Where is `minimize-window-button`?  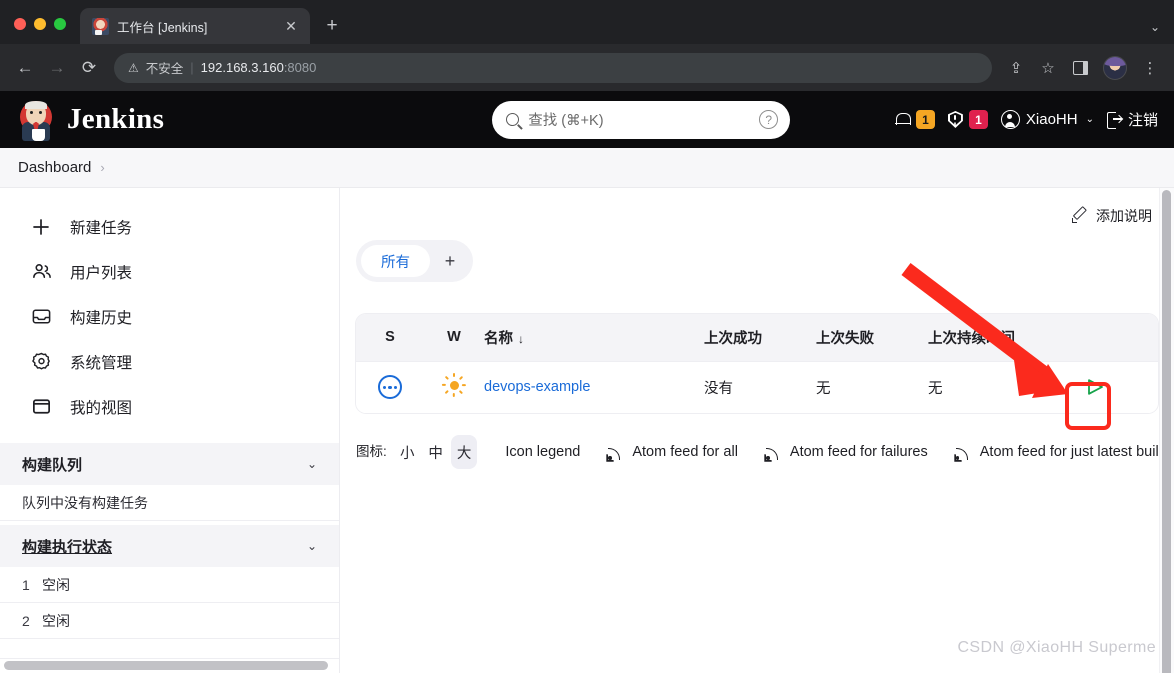
minimize-window-button is located at coordinates (40, 24).